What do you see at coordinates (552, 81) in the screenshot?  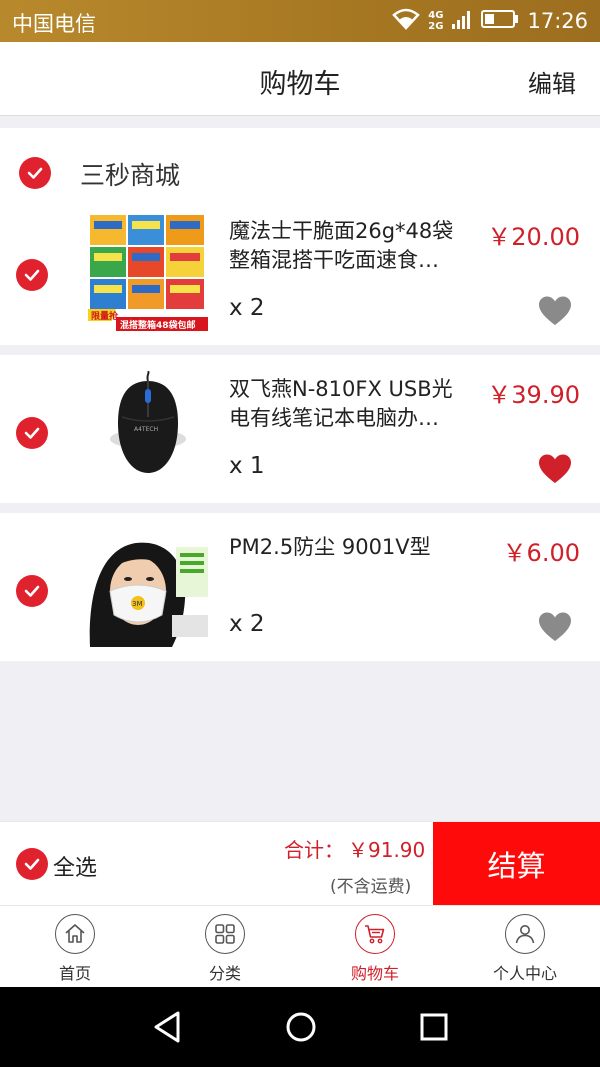 I see `edit-button: 编辑` at bounding box center [552, 81].